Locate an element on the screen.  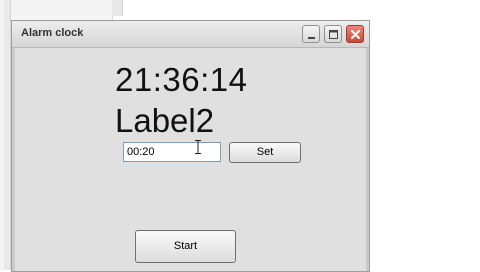
current-time-label: 21:36:14 is located at coordinates (181, 79).